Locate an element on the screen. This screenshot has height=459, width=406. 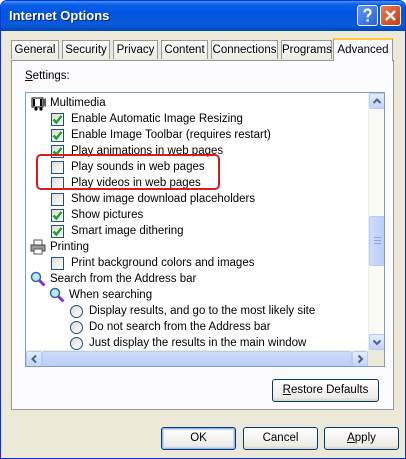
tab-connections: Connections is located at coordinates (244, 49).